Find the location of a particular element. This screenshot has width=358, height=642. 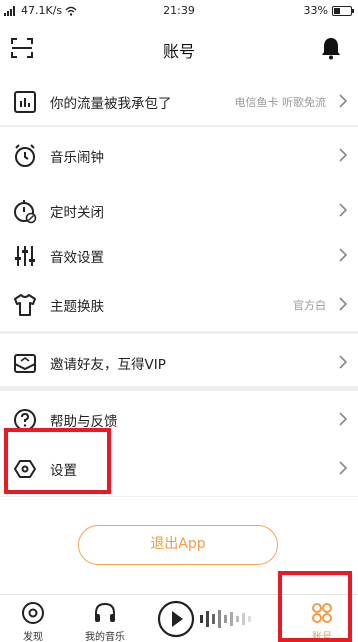

menu-item-label: 音效设置 is located at coordinates (77, 258).